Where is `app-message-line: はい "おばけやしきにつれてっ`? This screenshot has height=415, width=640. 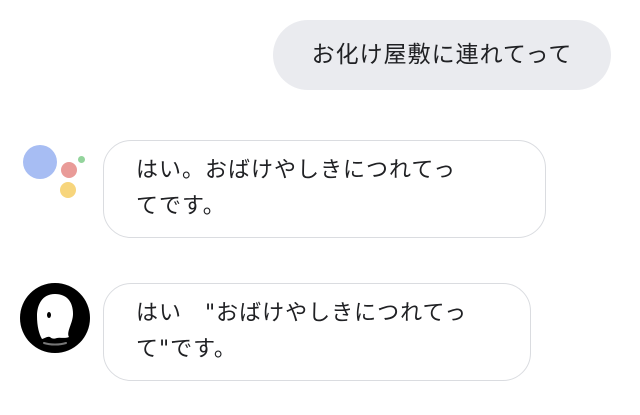 app-message-line: はい "おばけやしきにつれてっ is located at coordinates (302, 313).